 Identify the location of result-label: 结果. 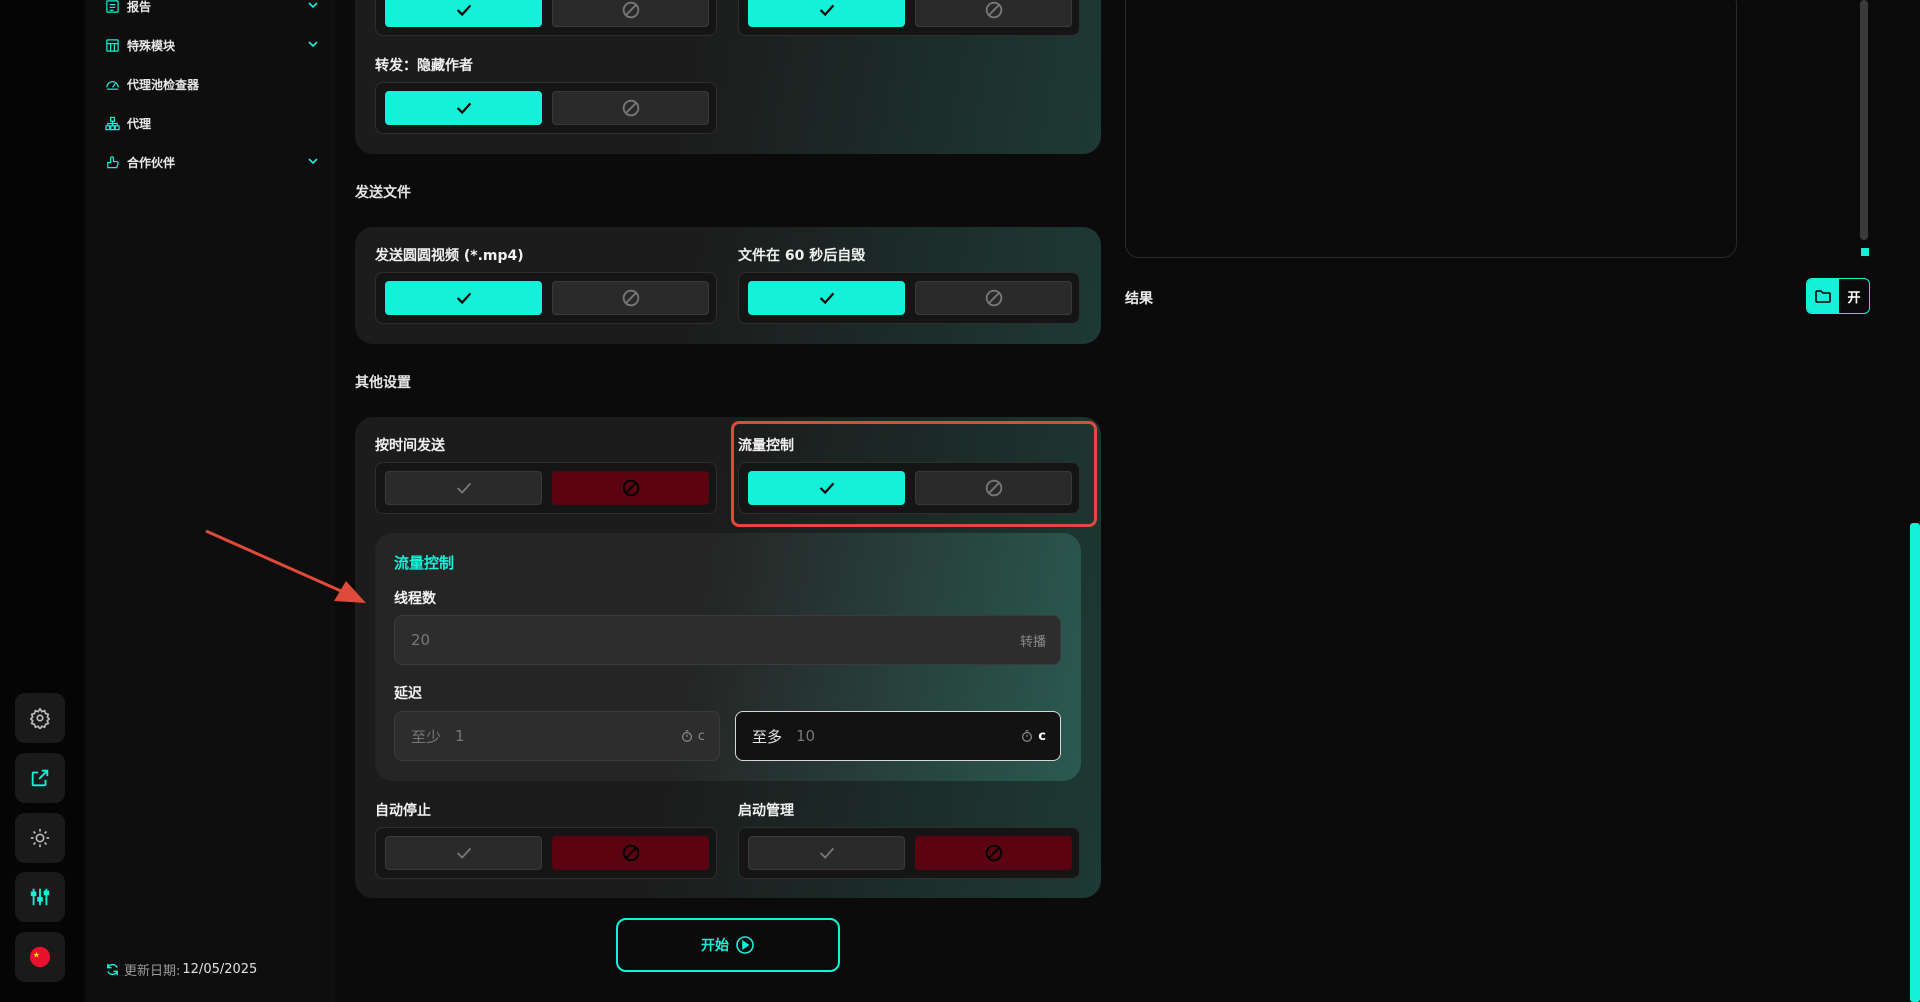
(1139, 299).